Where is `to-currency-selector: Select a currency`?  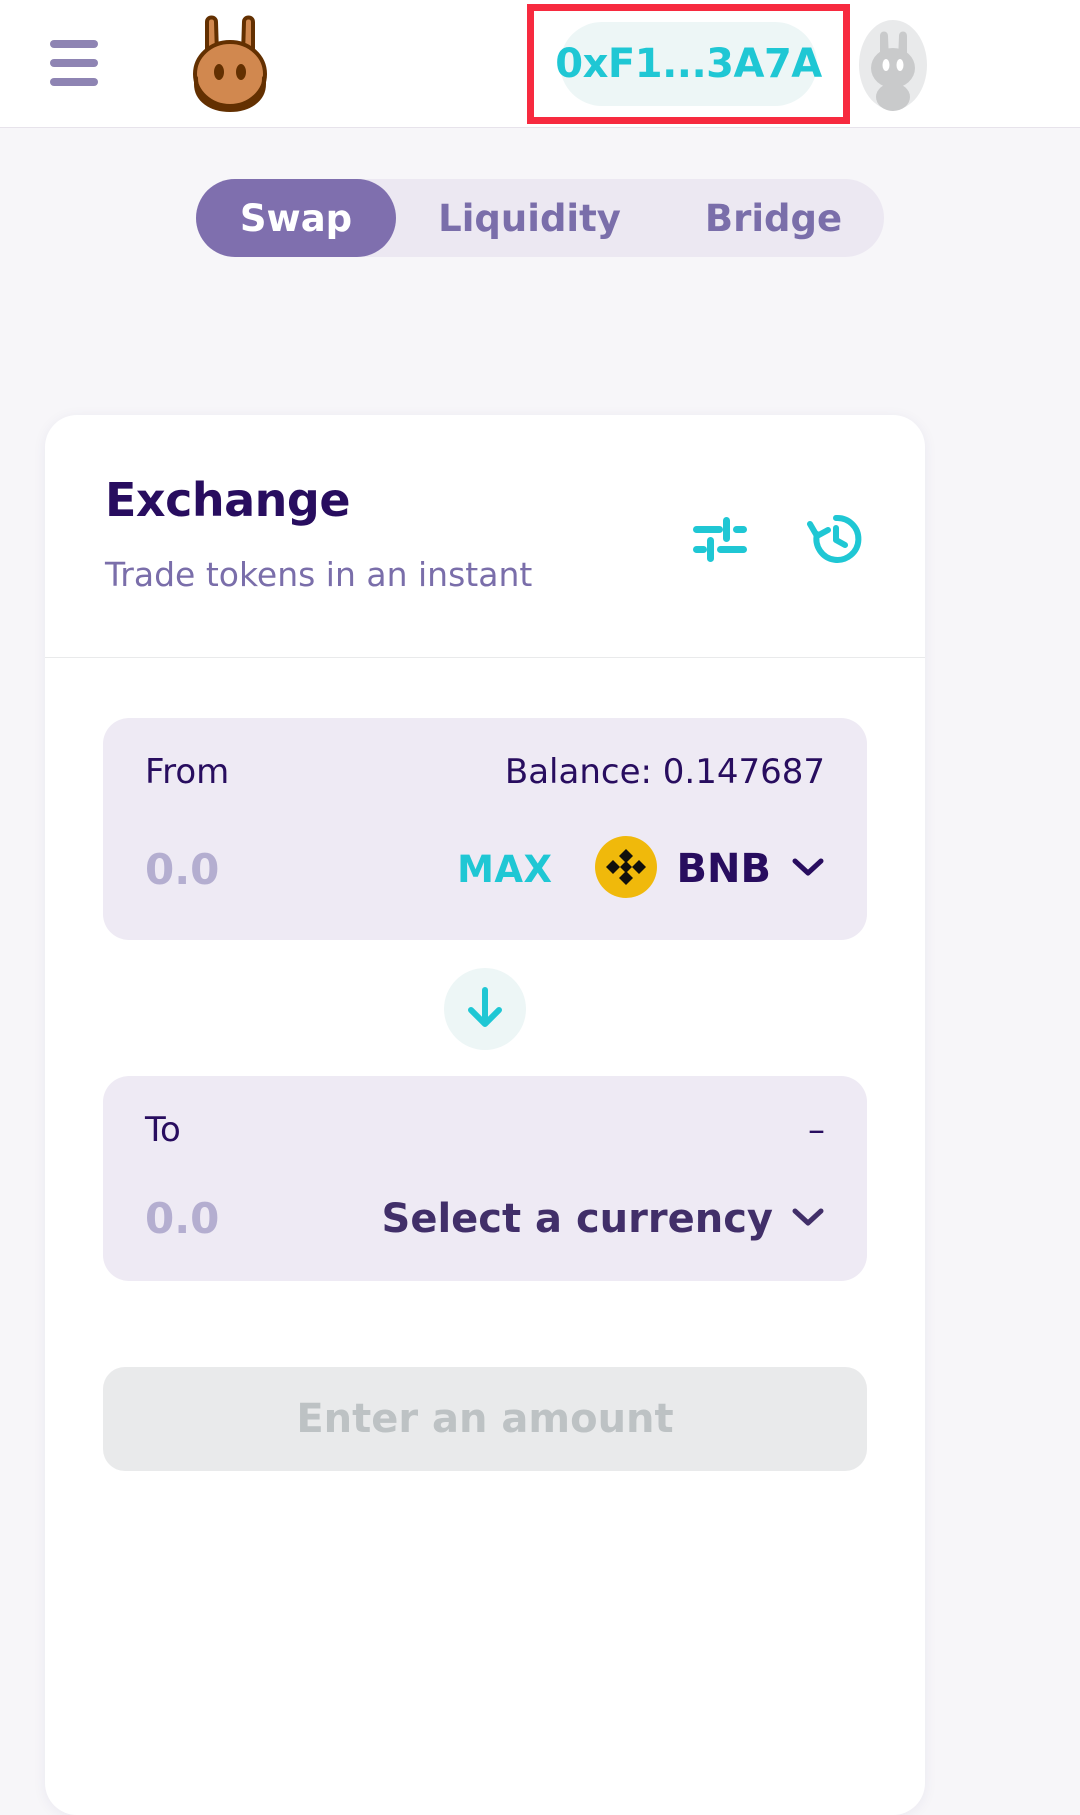
to-currency-selector: Select a currency is located at coordinates (603, 1219).